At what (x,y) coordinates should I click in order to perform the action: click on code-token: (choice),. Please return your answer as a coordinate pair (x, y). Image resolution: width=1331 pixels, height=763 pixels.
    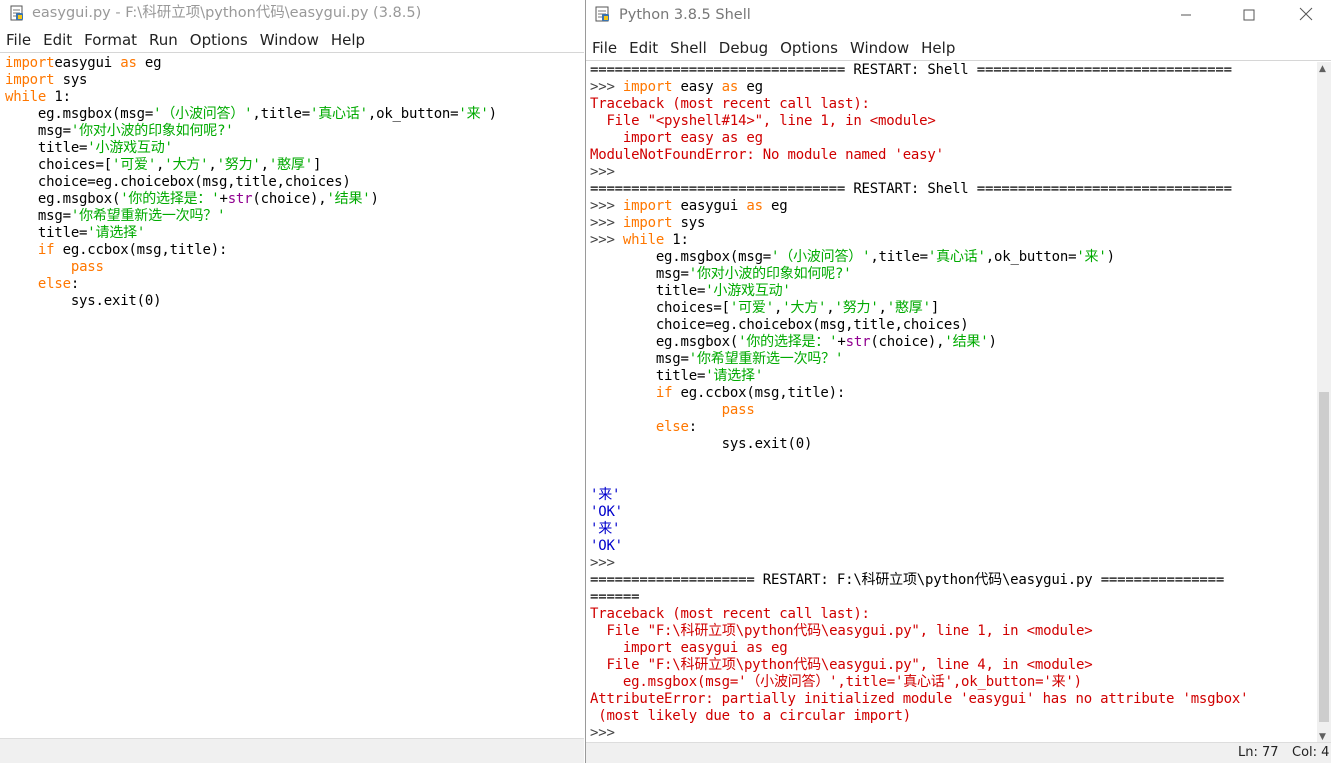
    Looking at the image, I should click on (907, 342).